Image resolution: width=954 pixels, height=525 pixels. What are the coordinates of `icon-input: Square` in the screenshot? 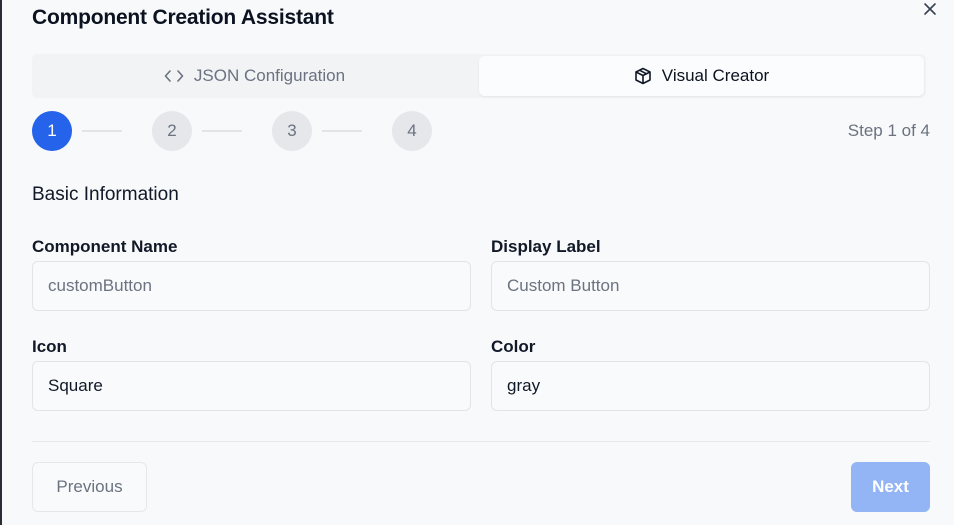 It's located at (251, 386).